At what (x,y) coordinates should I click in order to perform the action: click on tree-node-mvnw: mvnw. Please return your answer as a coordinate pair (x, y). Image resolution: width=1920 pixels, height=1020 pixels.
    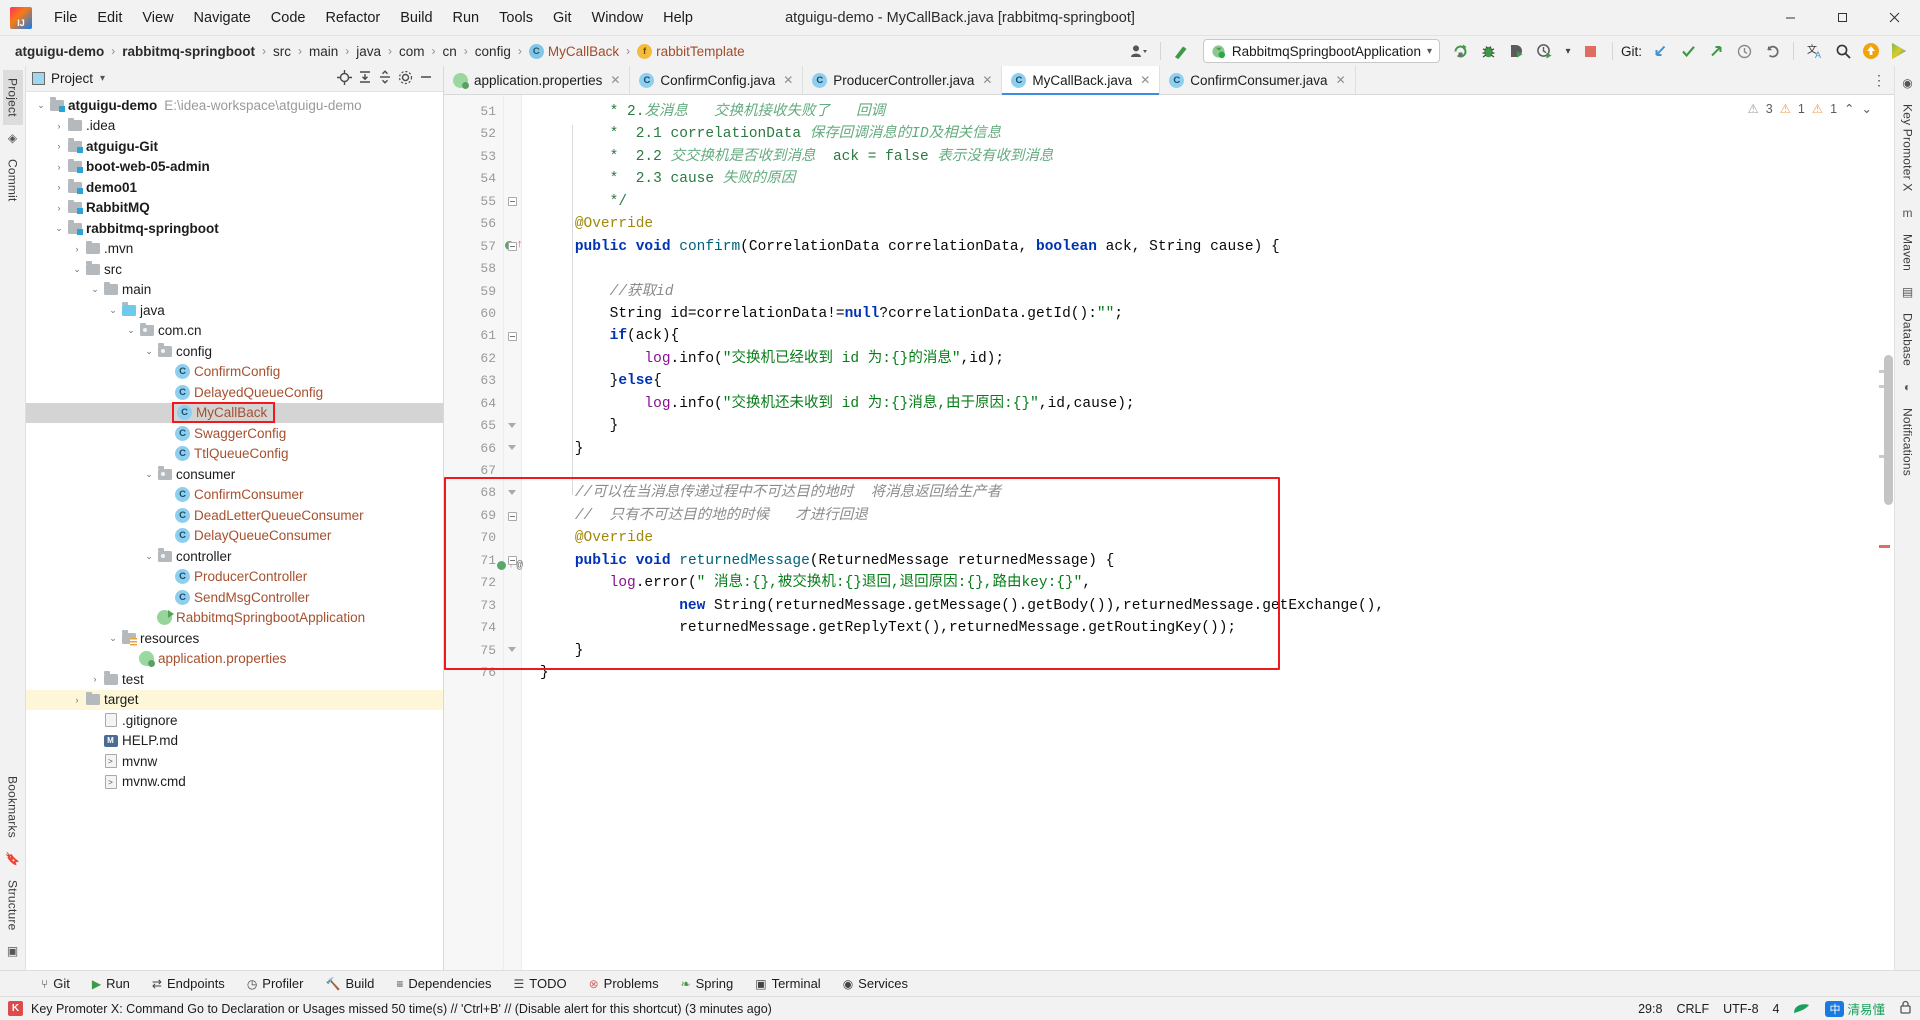
    Looking at the image, I should click on (234, 761).